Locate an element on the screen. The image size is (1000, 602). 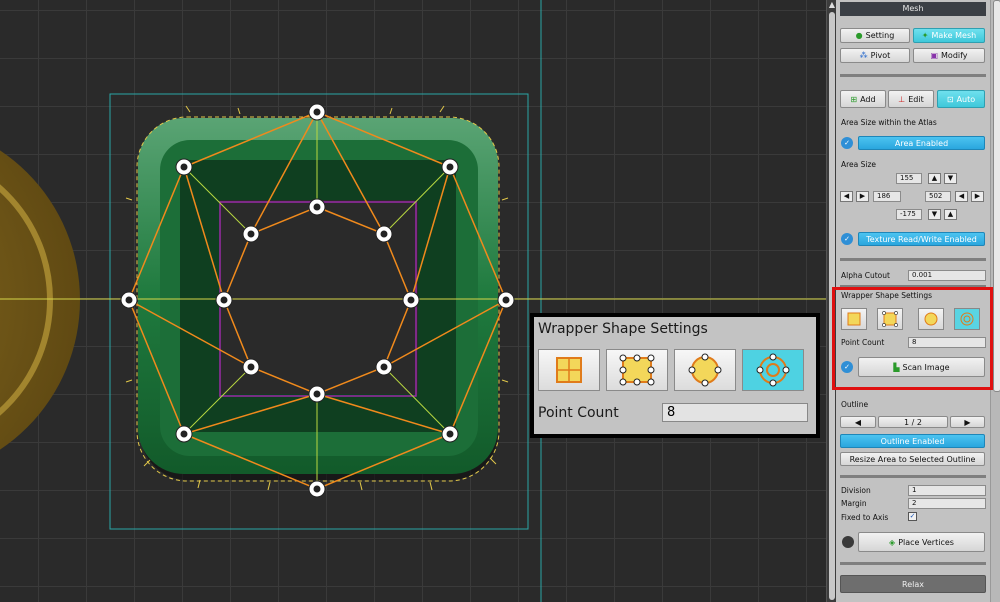
resize-area-button: Resize Area to Selected Outline is located at coordinates (912, 459).